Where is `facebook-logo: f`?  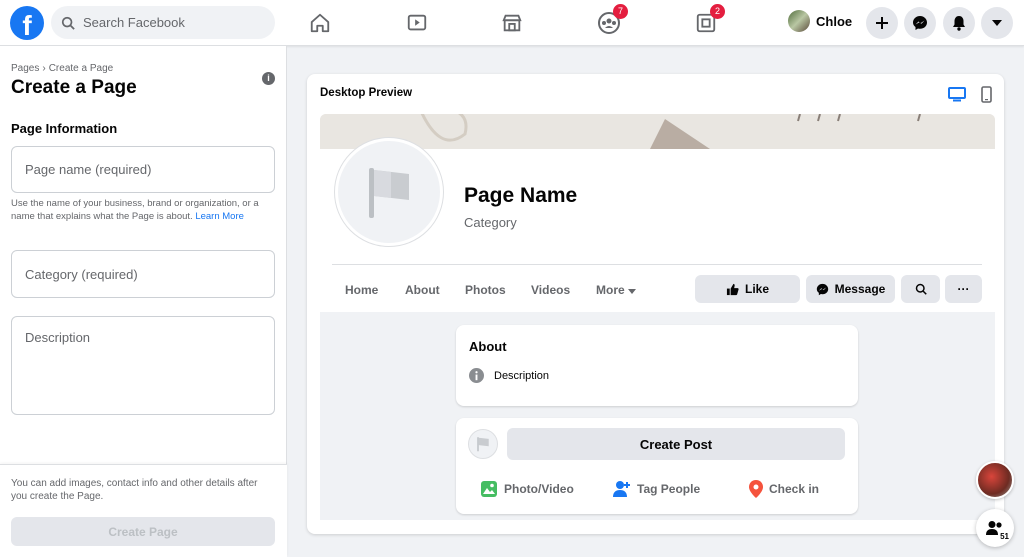
facebook-logo: f is located at coordinates (27, 23).